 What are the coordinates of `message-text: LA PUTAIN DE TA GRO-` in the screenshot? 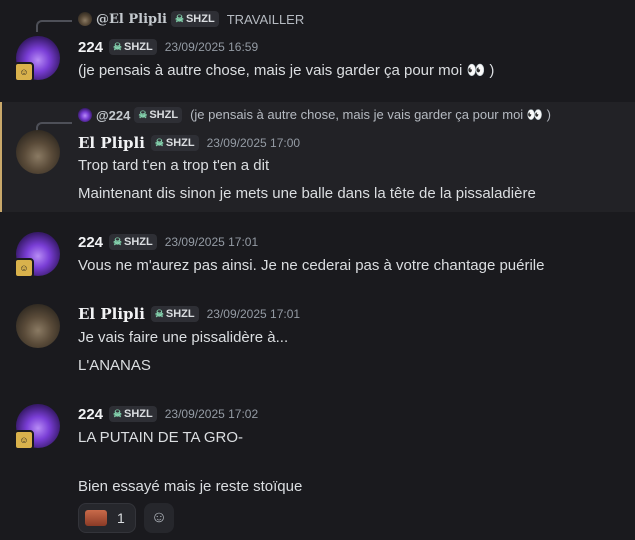 It's located at (161, 437).